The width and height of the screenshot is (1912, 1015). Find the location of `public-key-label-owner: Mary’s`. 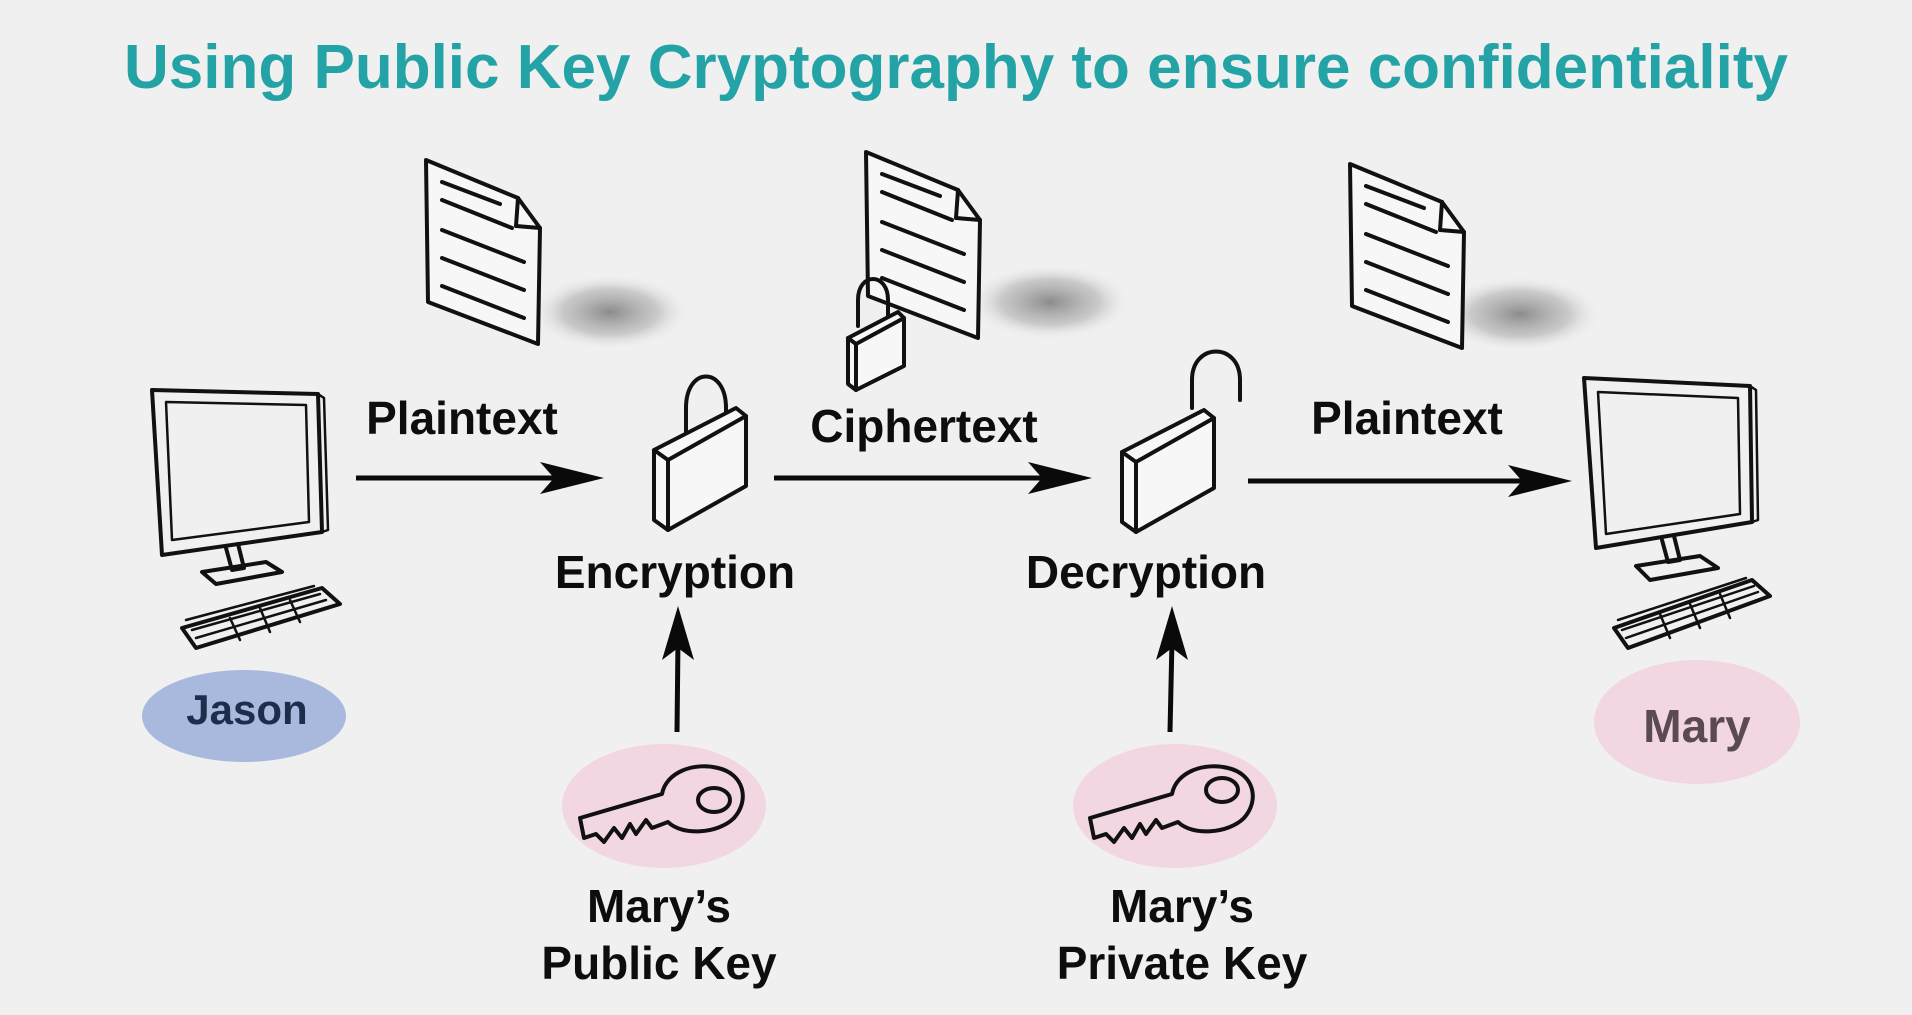

public-key-label-owner: Mary’s is located at coordinates (659, 906).